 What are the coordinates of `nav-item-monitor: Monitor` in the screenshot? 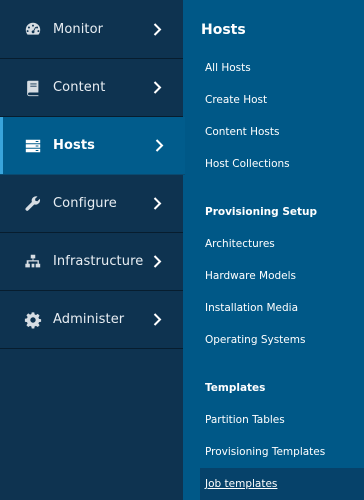 It's located at (91, 29).